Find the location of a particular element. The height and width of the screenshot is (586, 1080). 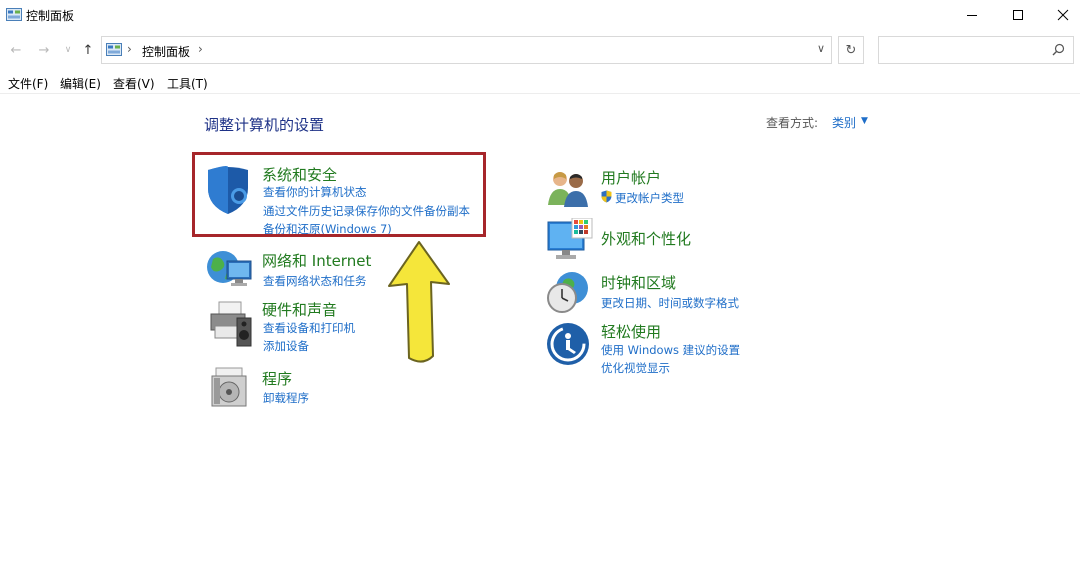

menu-bar: 文件(F) 编辑(E) 查看(V) 工具(T) is located at coordinates (540, 83).